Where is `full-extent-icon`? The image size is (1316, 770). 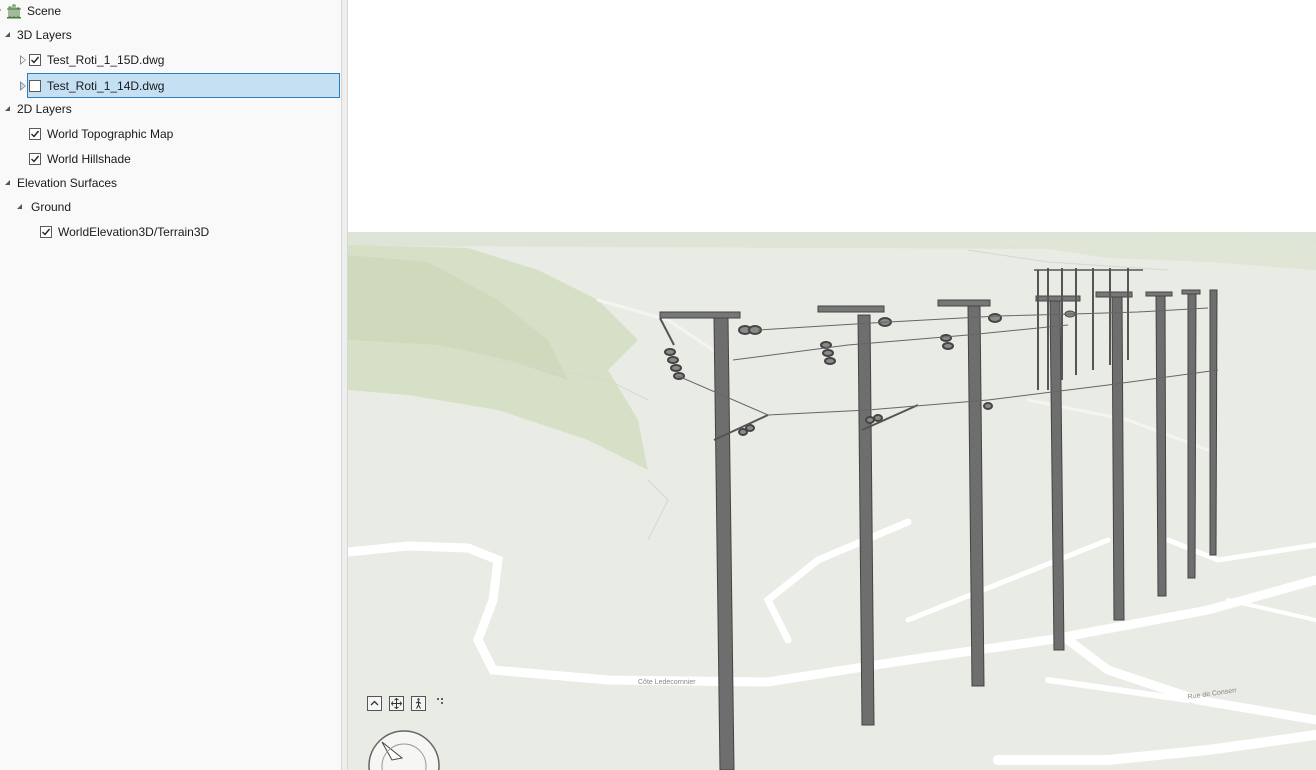
full-extent-icon is located at coordinates (396, 703).